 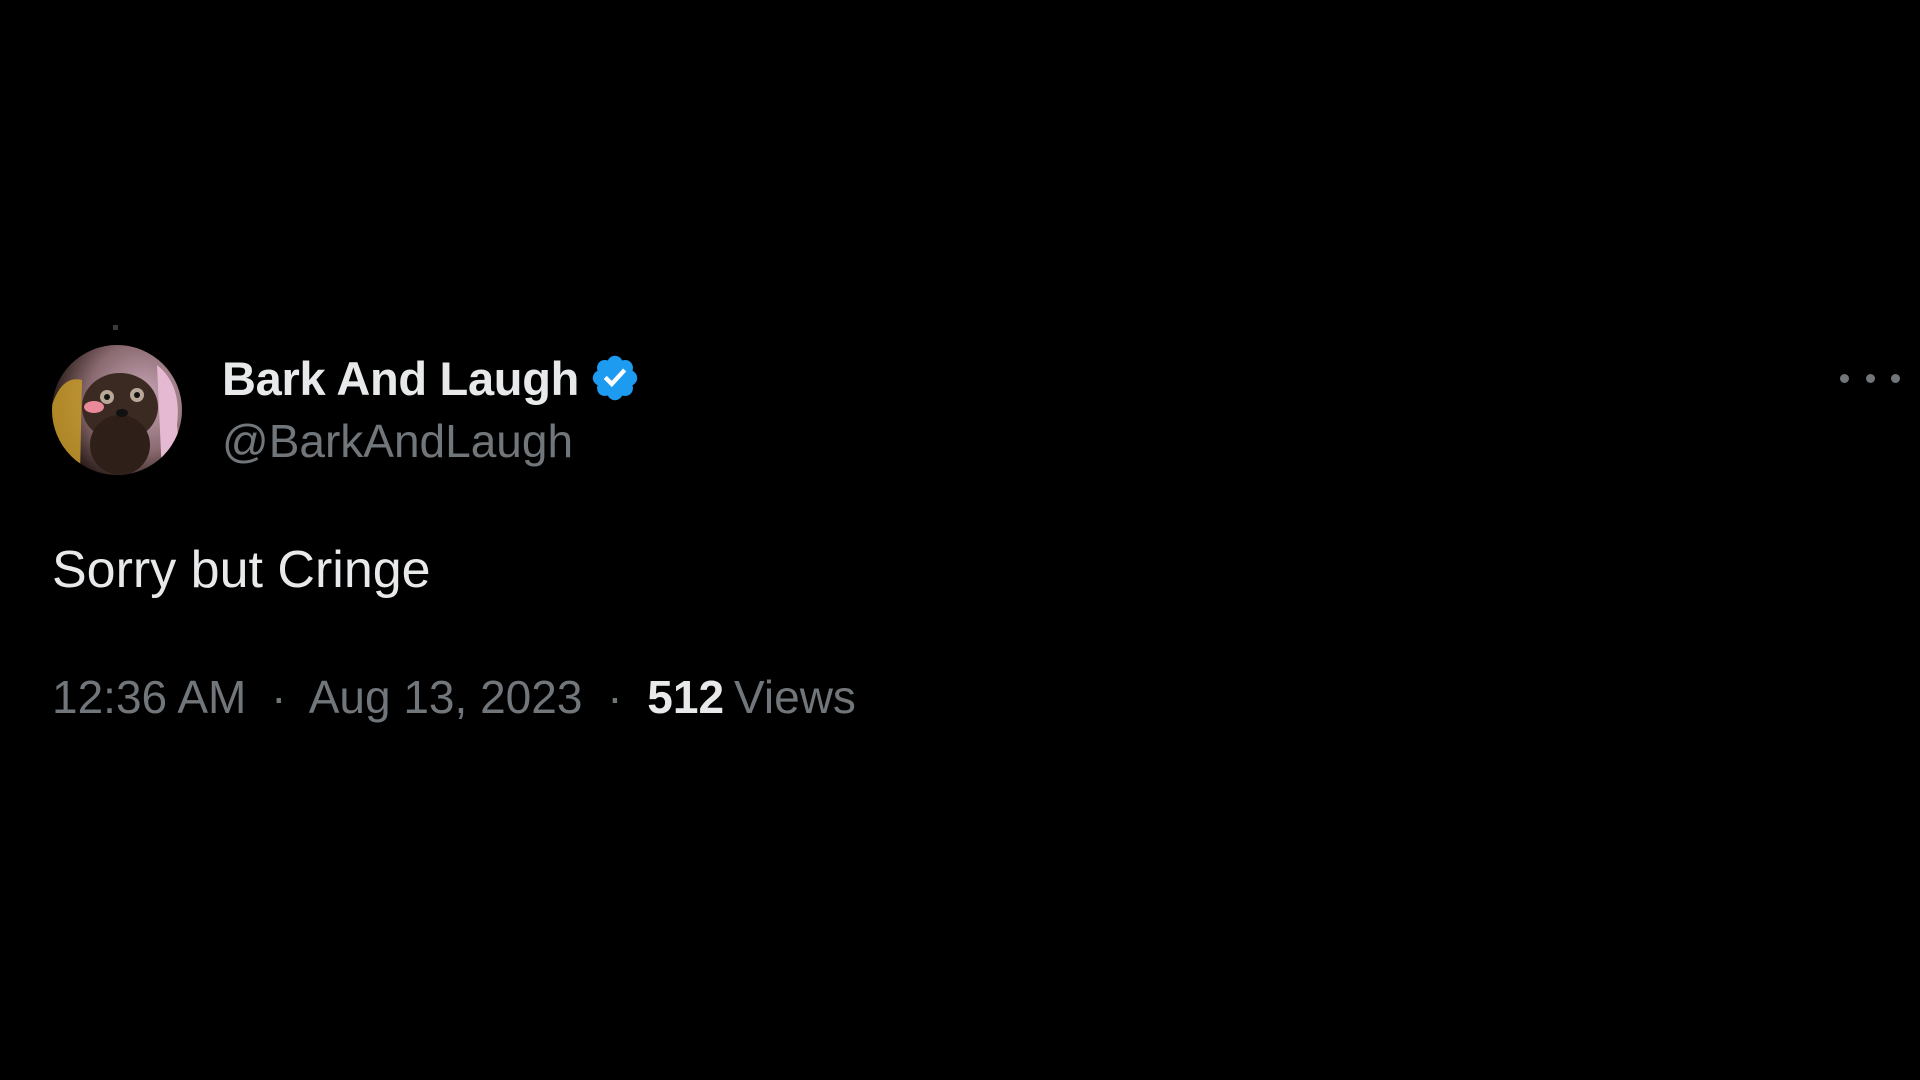 I want to click on tweet-text: Sorry but Cringe, so click(x=241, y=570).